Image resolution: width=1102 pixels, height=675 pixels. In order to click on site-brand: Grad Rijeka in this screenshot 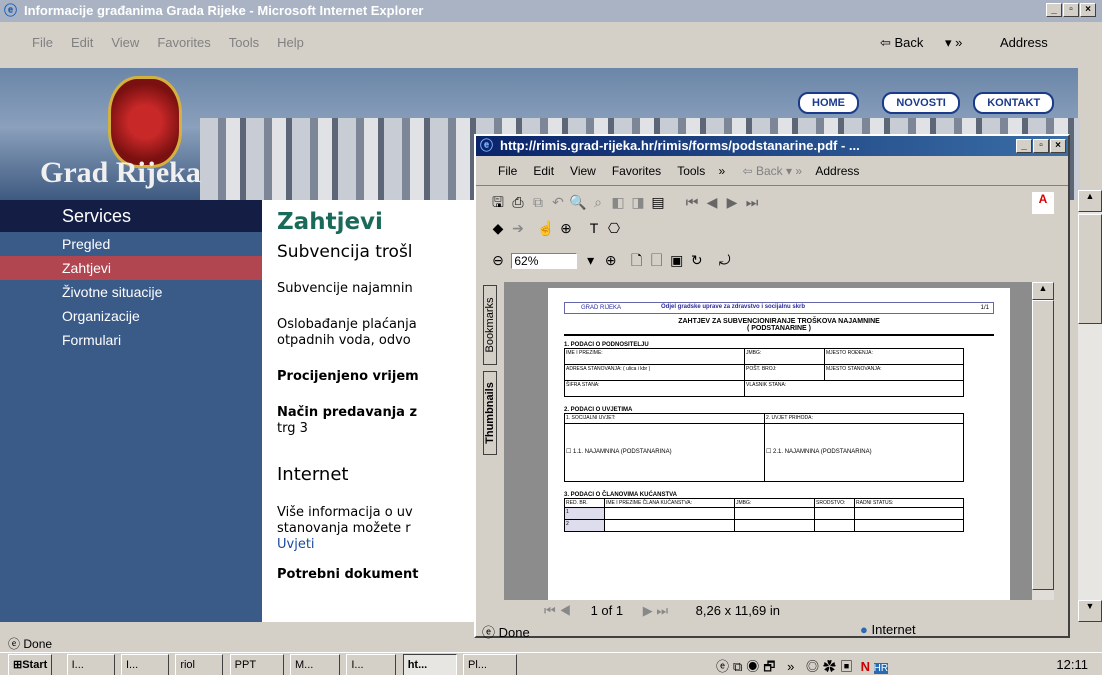, I will do `click(120, 172)`.